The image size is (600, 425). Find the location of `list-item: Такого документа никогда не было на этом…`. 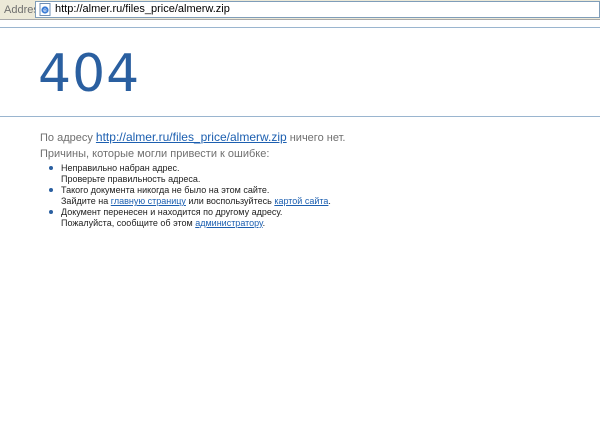

list-item: Такого документа никогда не было на этом… is located at coordinates (189, 196).